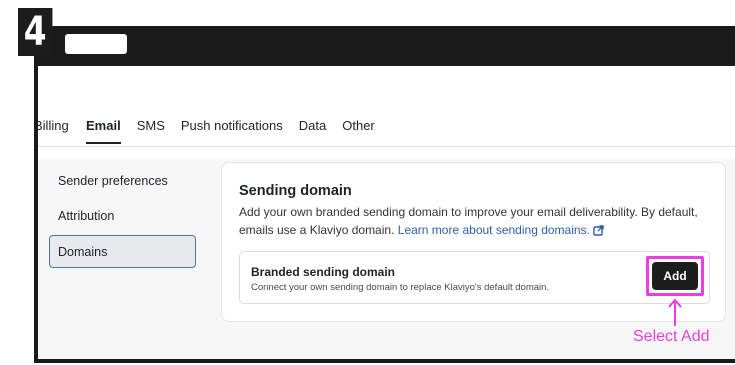  Describe the element at coordinates (494, 230) in the screenshot. I see `learn-more-link: Learn more about sending domains.` at that location.